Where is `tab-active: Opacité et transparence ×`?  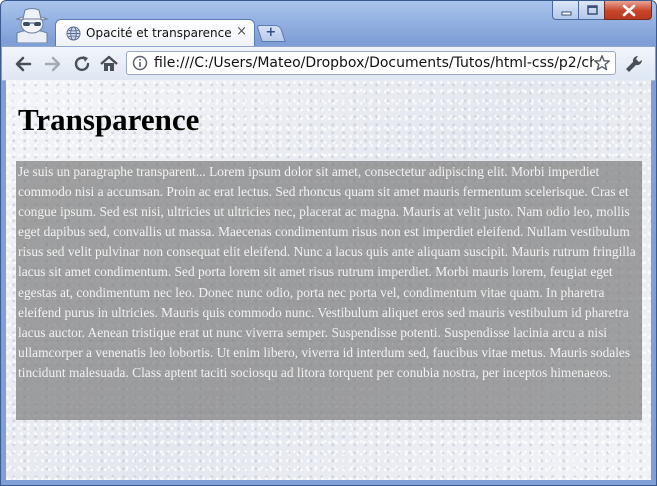
tab-active: Opacité et transparence × is located at coordinates (155, 33).